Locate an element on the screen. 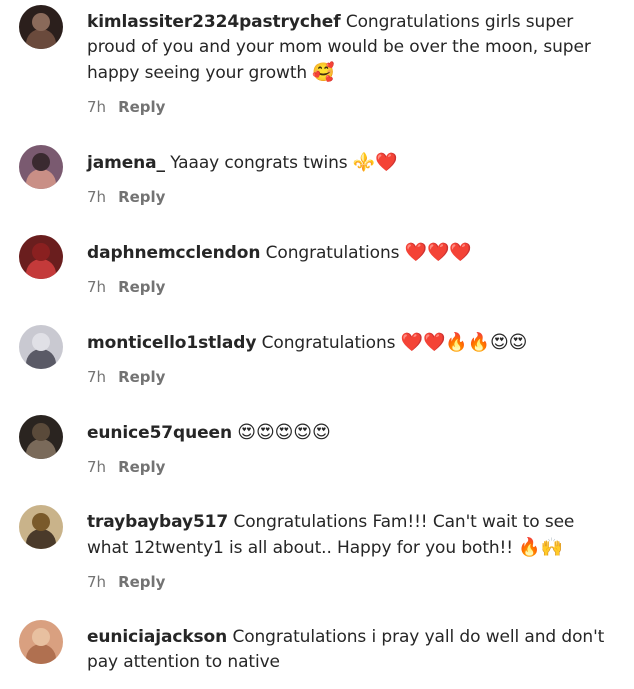 The height and width of the screenshot is (689, 634). comment-emoji: ⚜️❤️ is located at coordinates (375, 162).